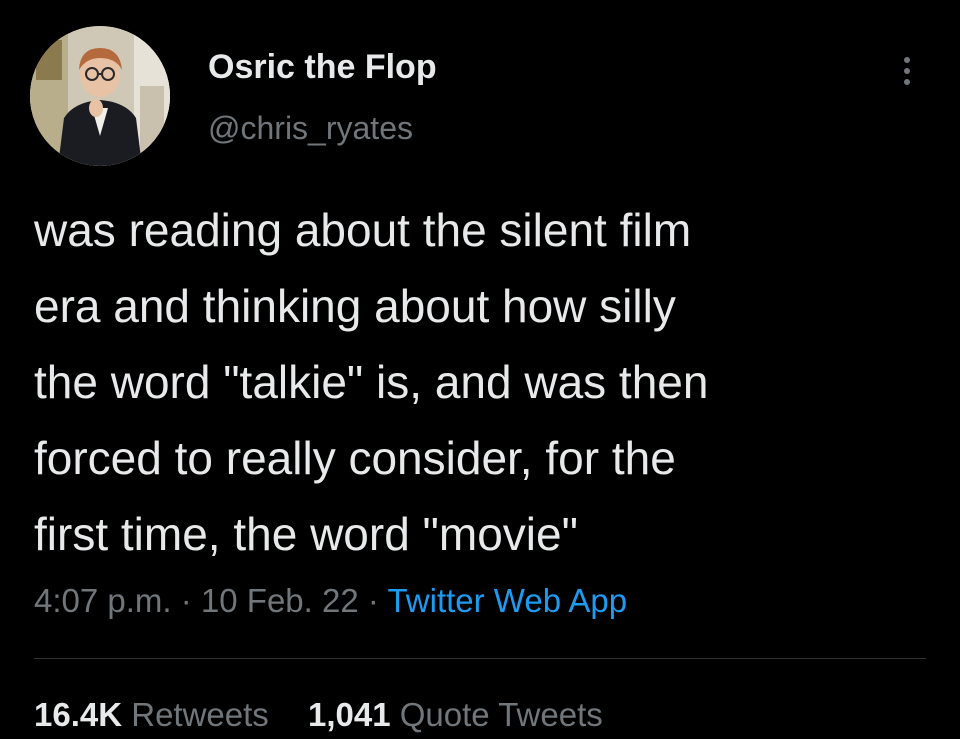 The width and height of the screenshot is (960, 739). What do you see at coordinates (907, 60) in the screenshot?
I see `more-vertical-icon` at bounding box center [907, 60].